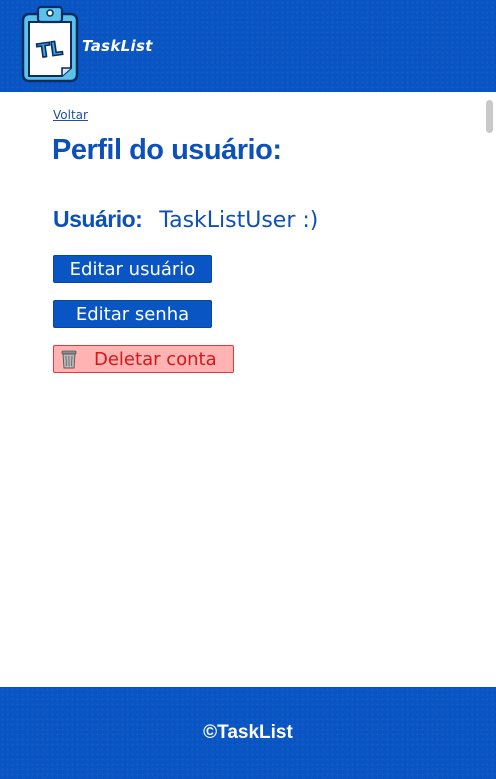 The width and height of the screenshot is (496, 779). I want to click on logo: TL, so click(51, 44).